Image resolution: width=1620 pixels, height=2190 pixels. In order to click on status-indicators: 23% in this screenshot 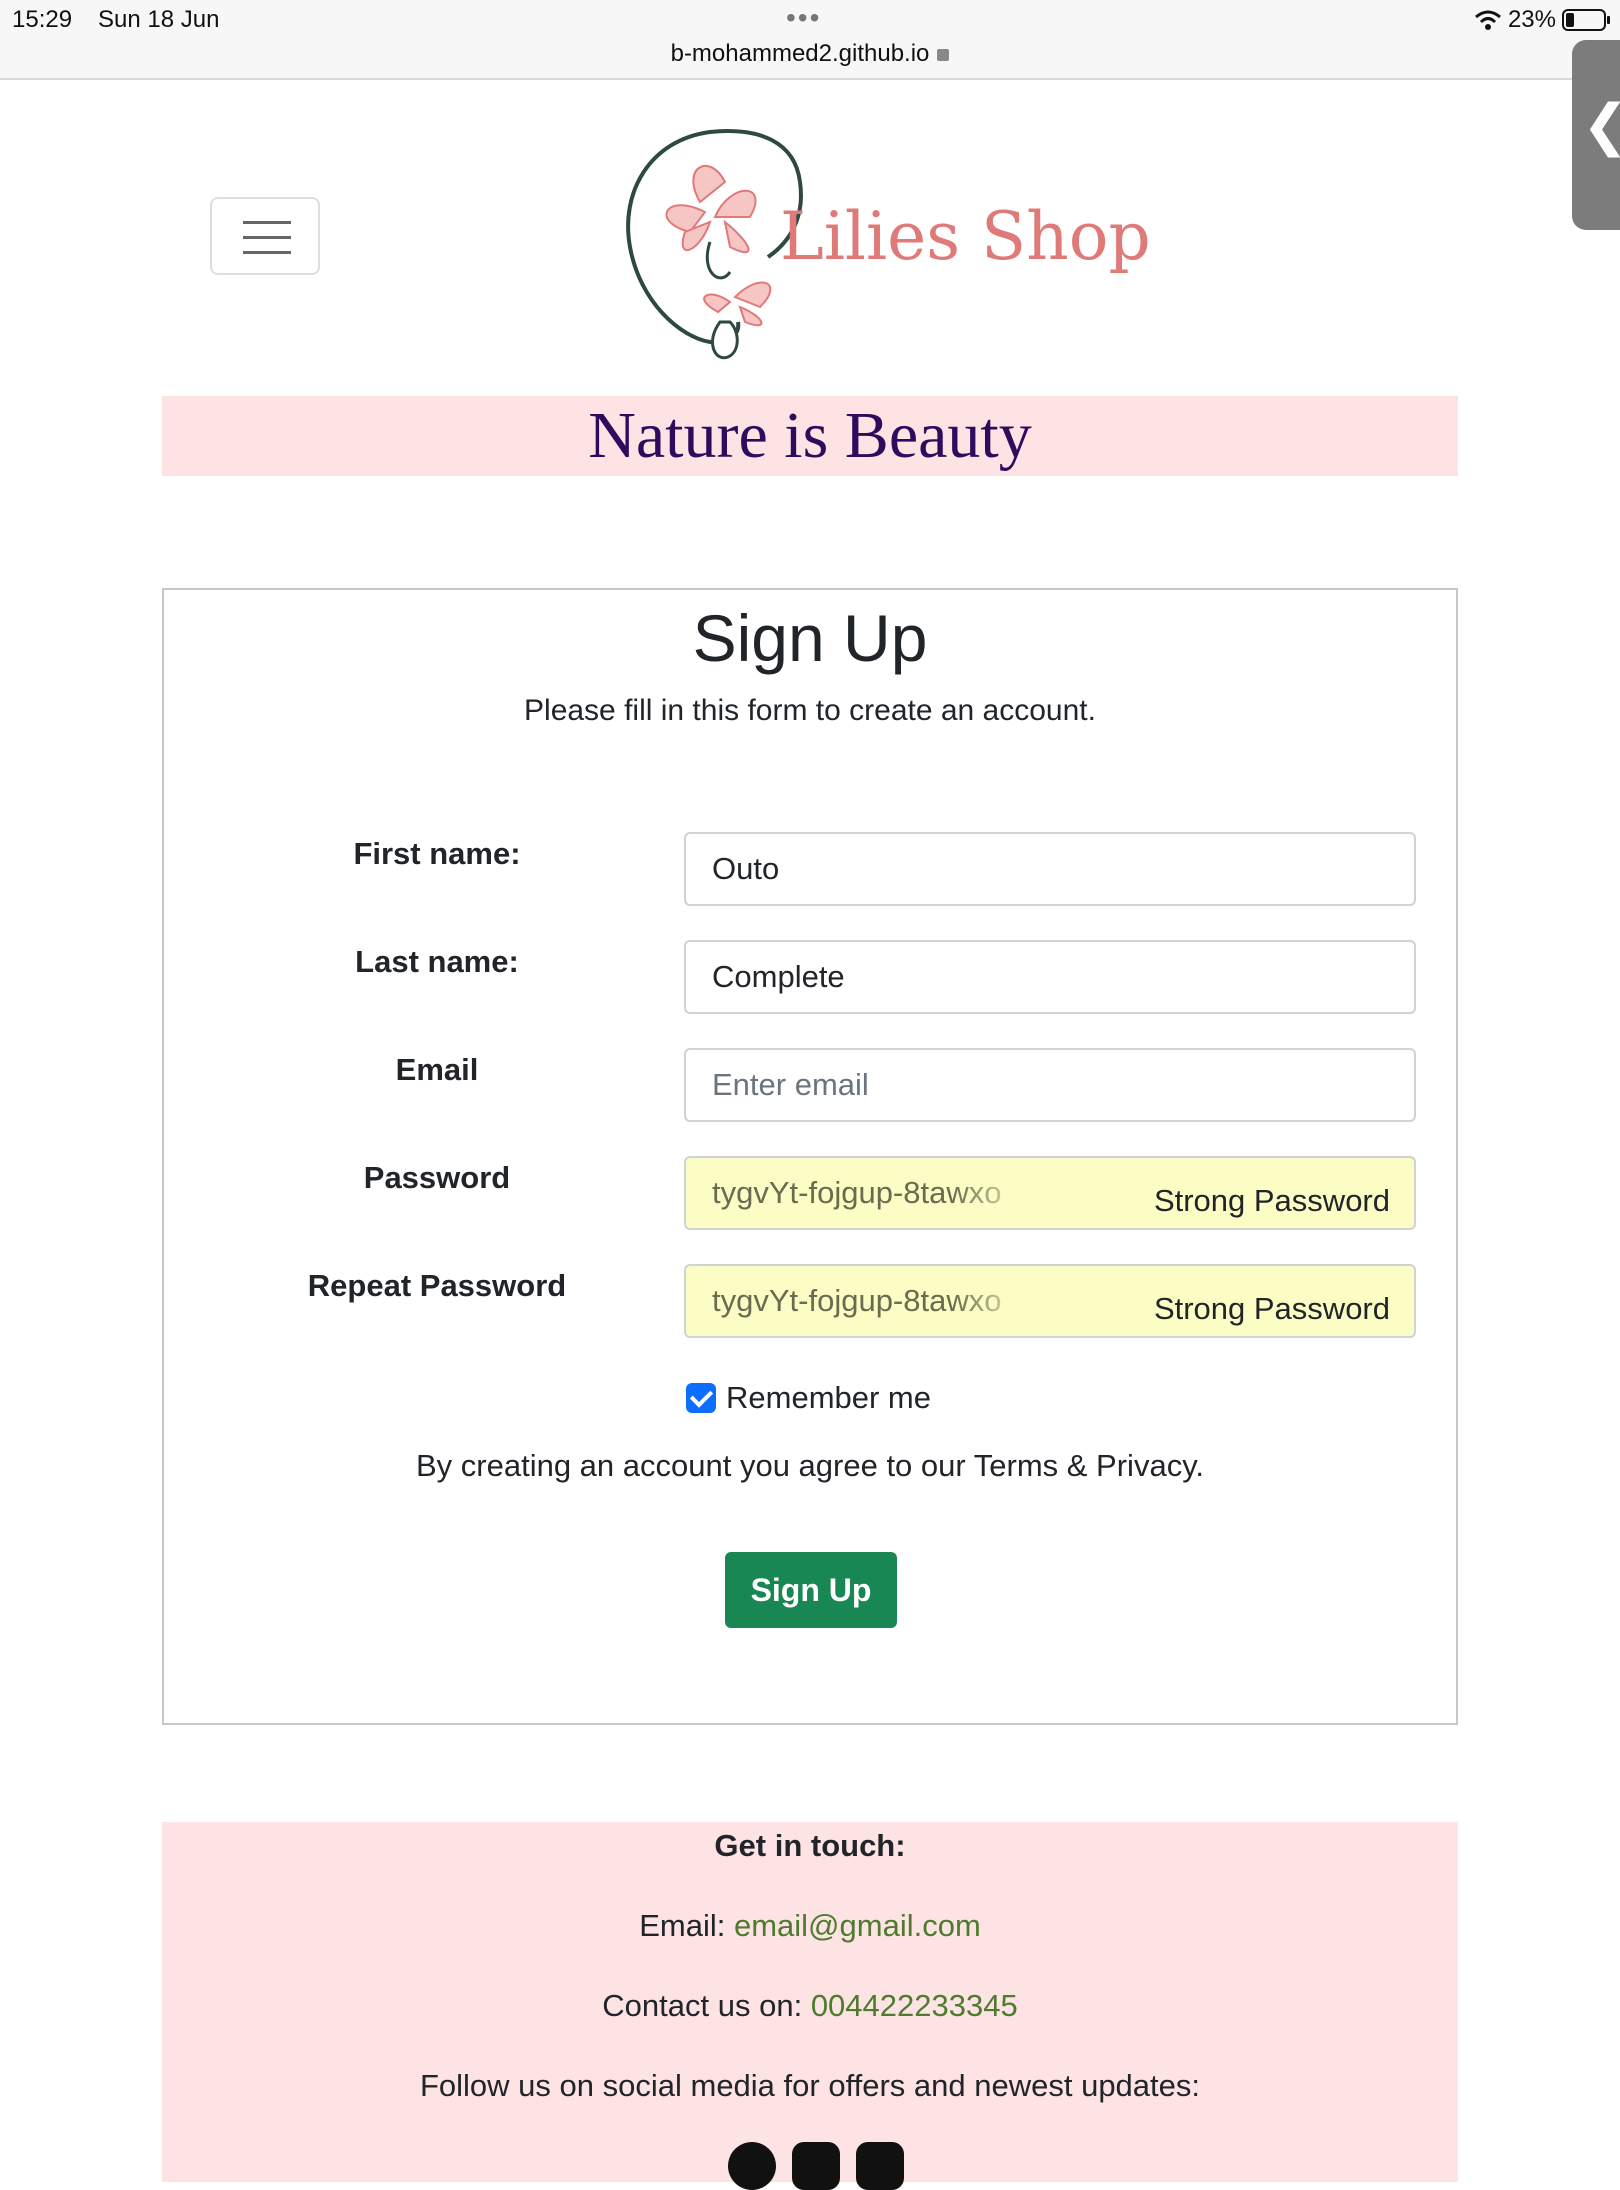, I will do `click(1542, 20)`.